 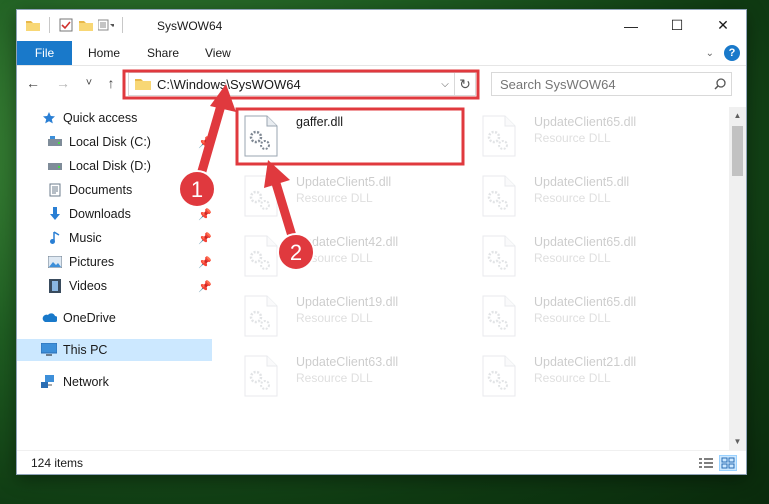 What do you see at coordinates (49, 118) in the screenshot?
I see `star-icon` at bounding box center [49, 118].